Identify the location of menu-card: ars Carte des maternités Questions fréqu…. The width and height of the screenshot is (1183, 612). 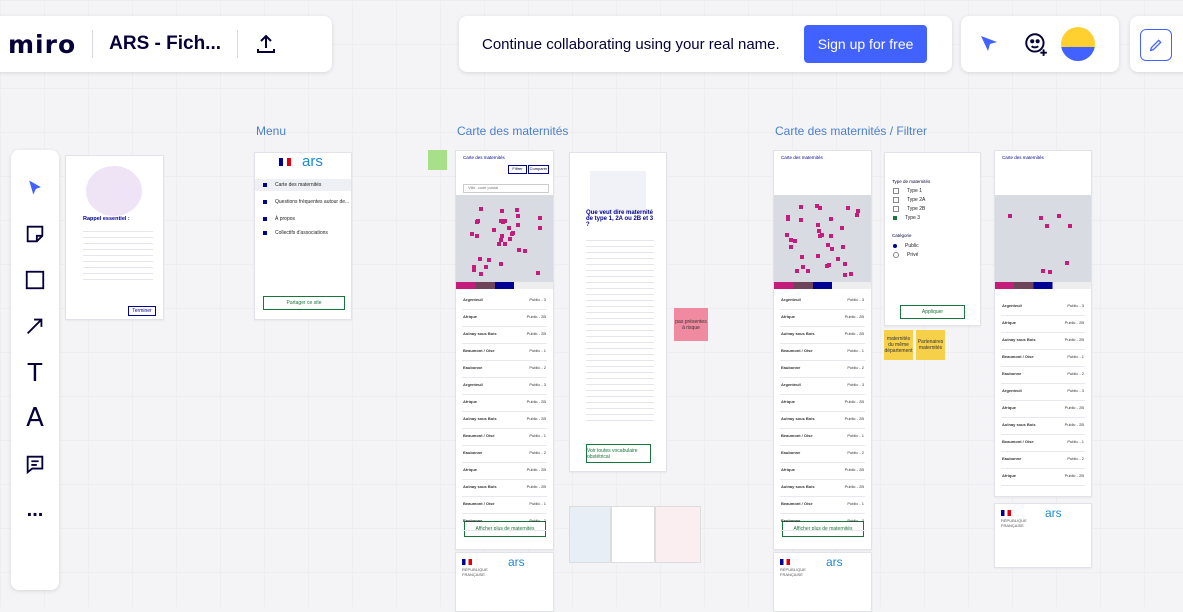
(303, 236).